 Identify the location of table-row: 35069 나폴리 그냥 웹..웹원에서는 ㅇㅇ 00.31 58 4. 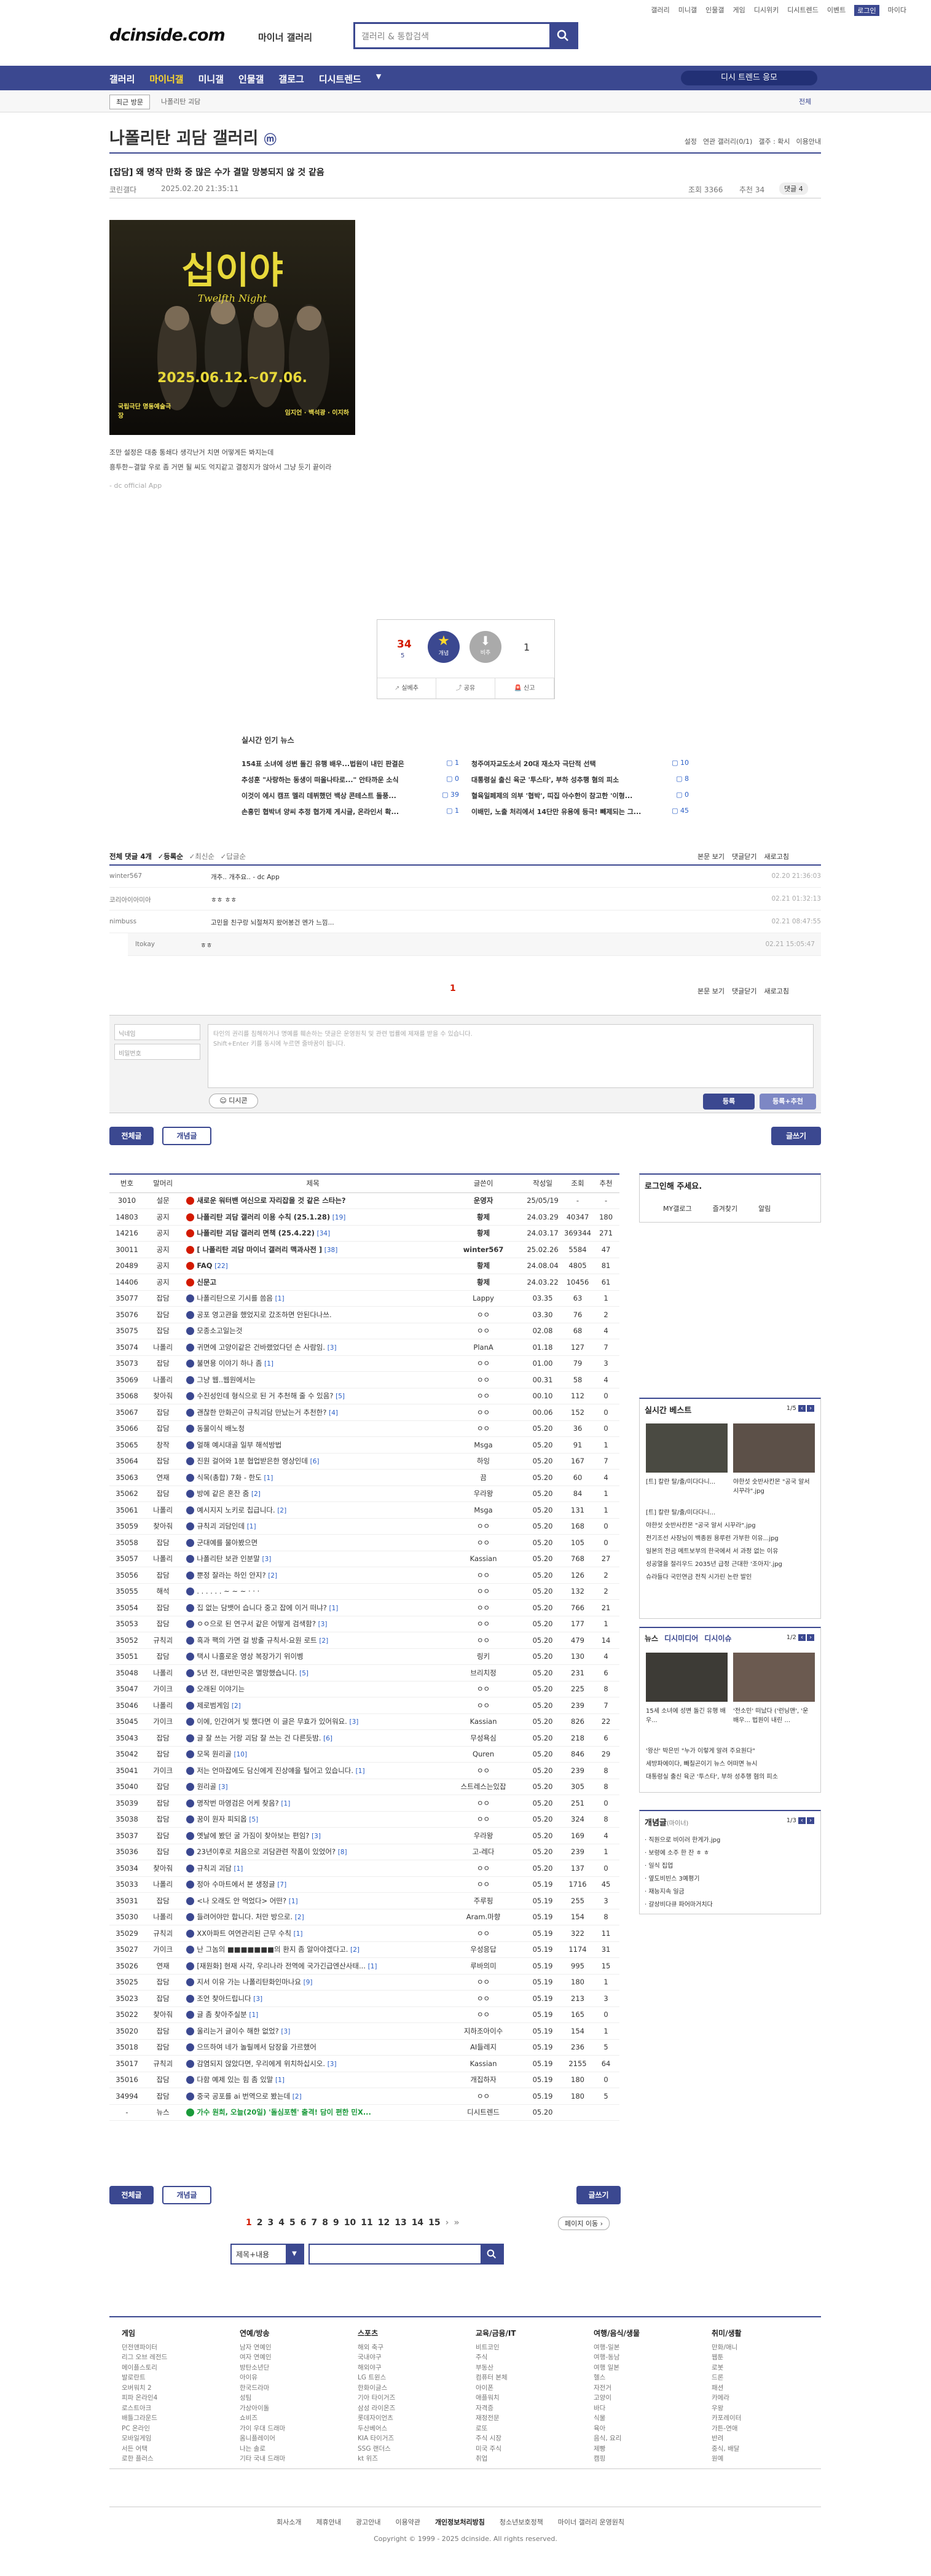
(364, 1379).